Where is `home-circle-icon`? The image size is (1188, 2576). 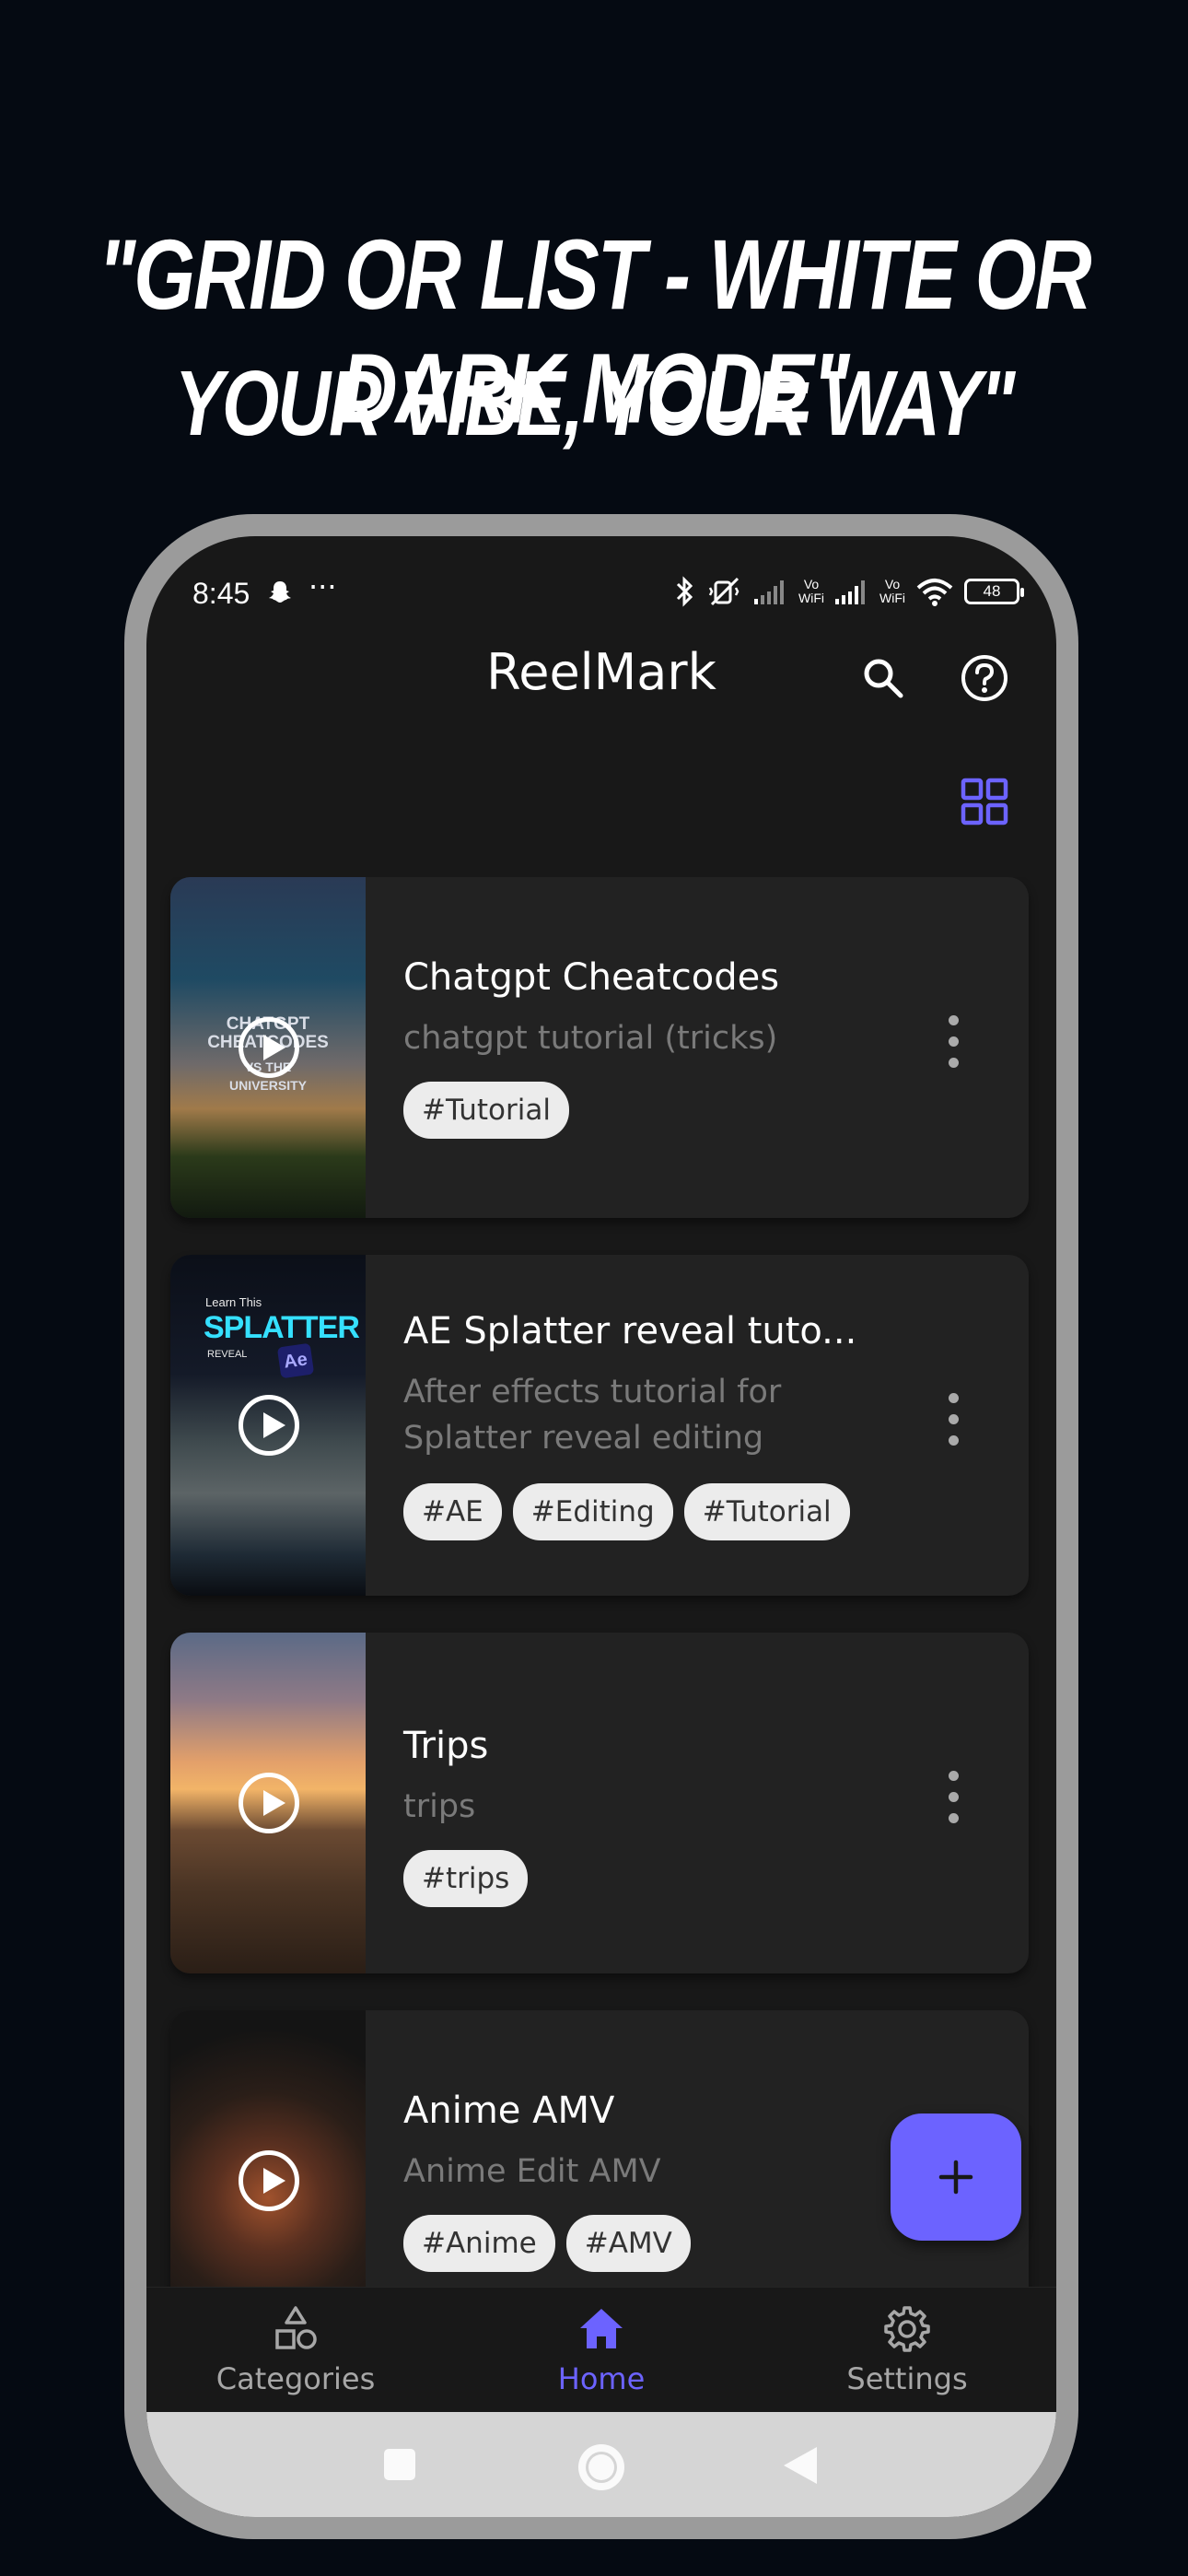 home-circle-icon is located at coordinates (601, 2467).